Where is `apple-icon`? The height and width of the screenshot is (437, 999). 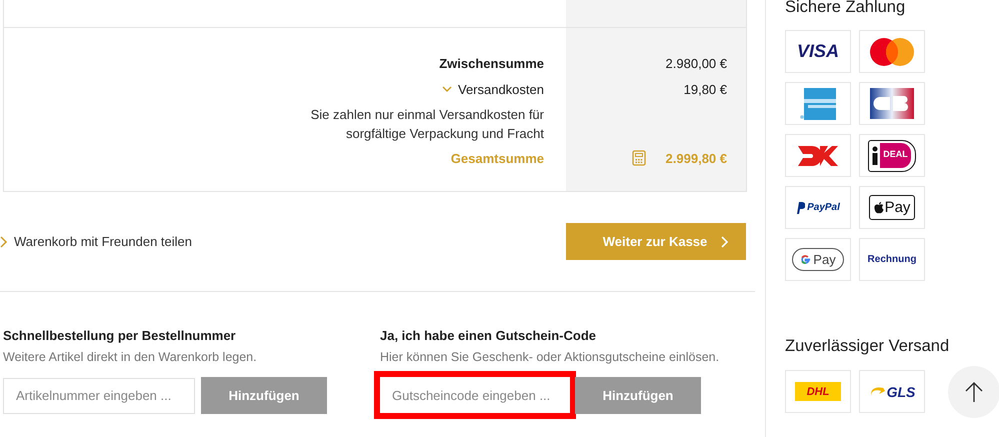
apple-icon is located at coordinates (879, 208).